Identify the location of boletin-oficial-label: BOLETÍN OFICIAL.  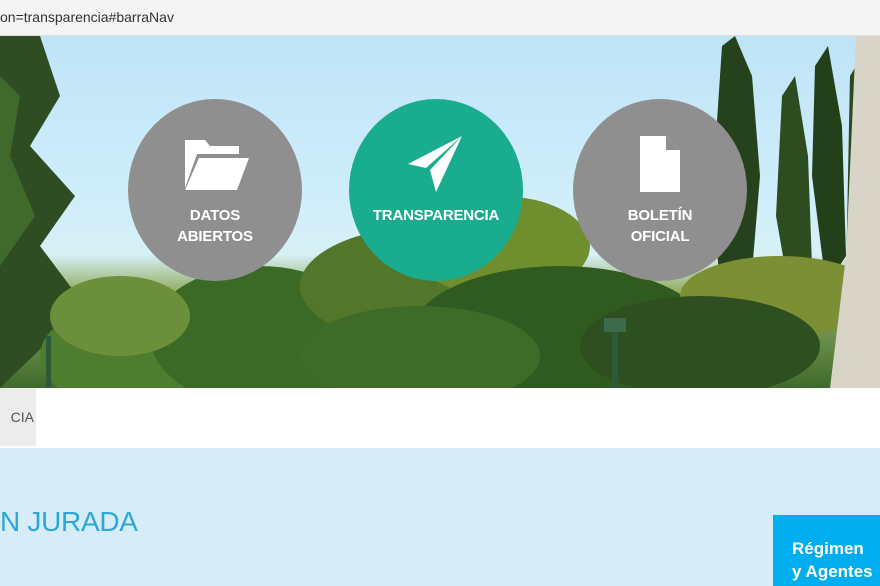
(660, 226).